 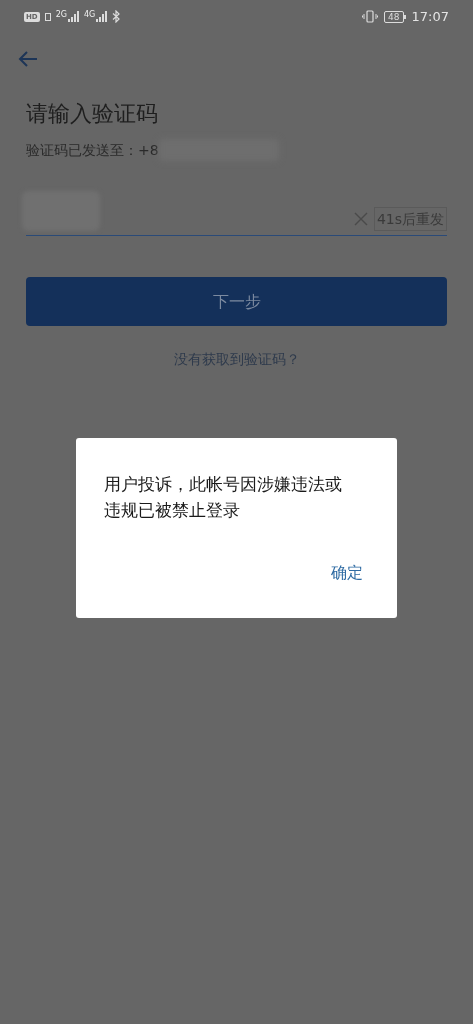 What do you see at coordinates (360, 219) in the screenshot?
I see `clear-icon` at bounding box center [360, 219].